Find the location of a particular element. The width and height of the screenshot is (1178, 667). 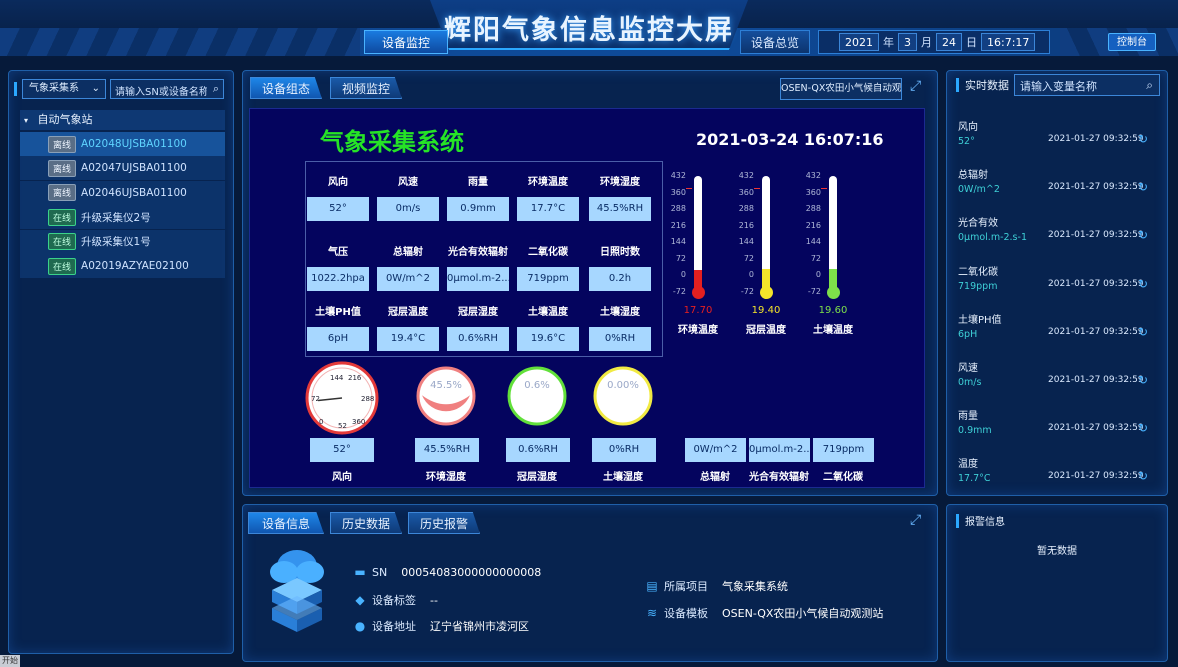

device-item: 在线 A02019AZYAE02100 is located at coordinates (122, 266).